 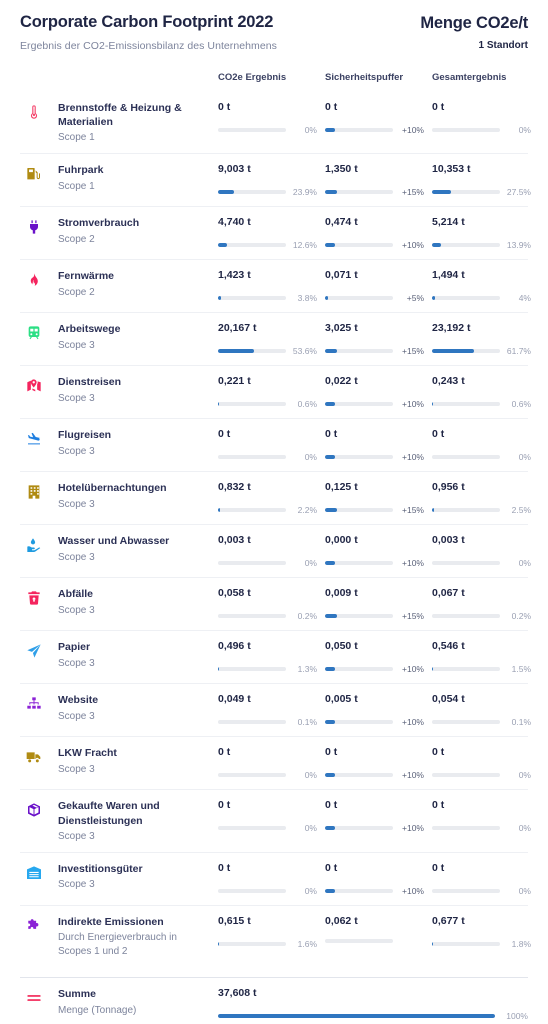 What do you see at coordinates (77, 994) in the screenshot?
I see `sum-label: Summe` at bounding box center [77, 994].